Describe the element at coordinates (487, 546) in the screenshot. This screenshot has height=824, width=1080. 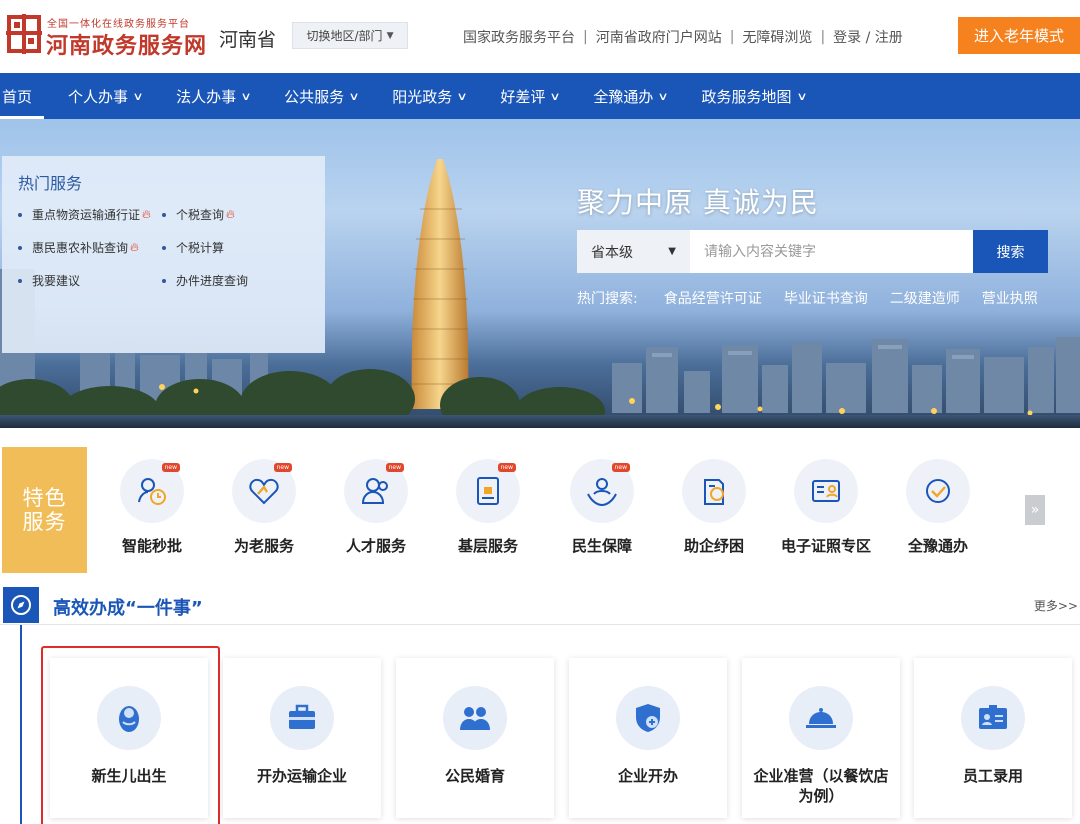
I see `feature-label: 基层服务` at that location.